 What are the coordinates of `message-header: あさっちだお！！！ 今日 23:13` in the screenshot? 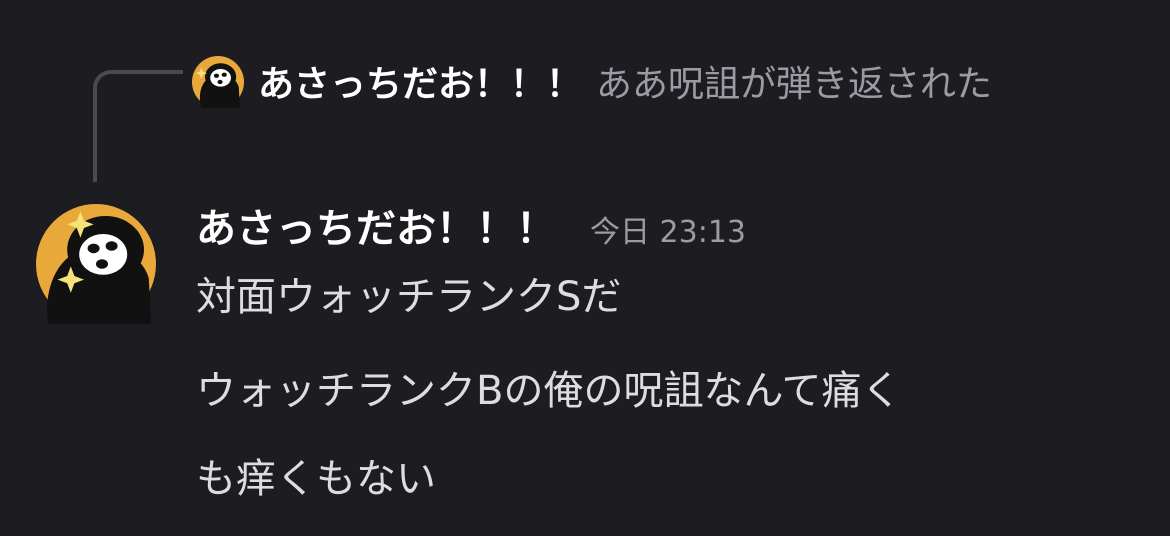 It's located at (471, 228).